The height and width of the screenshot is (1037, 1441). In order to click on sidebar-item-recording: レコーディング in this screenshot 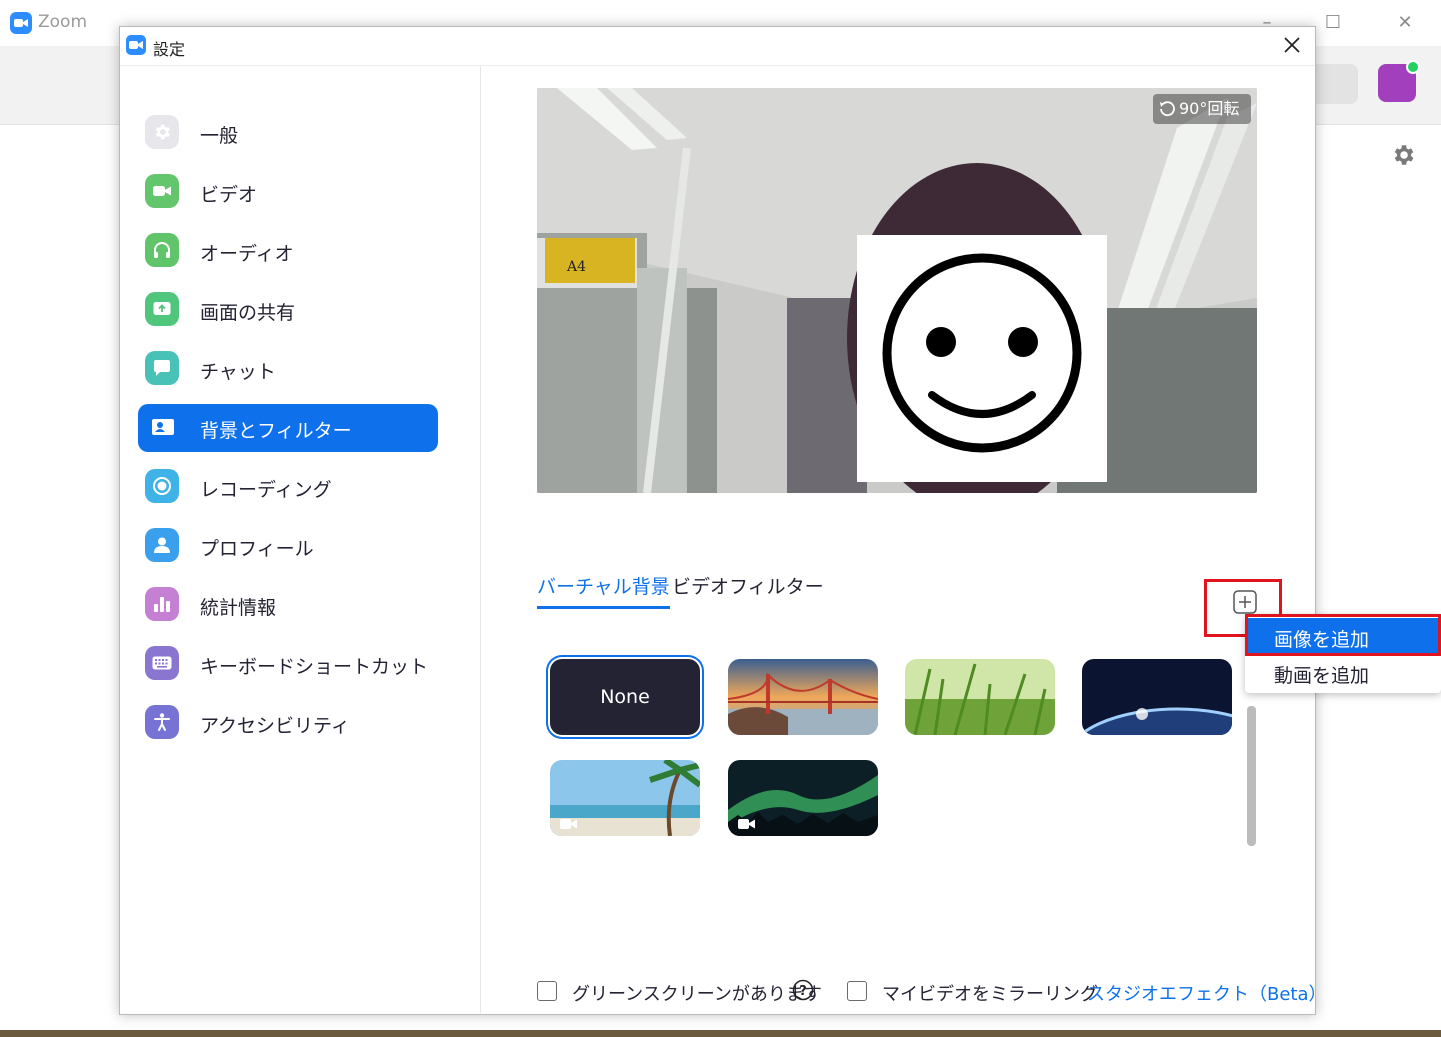, I will do `click(288, 487)`.